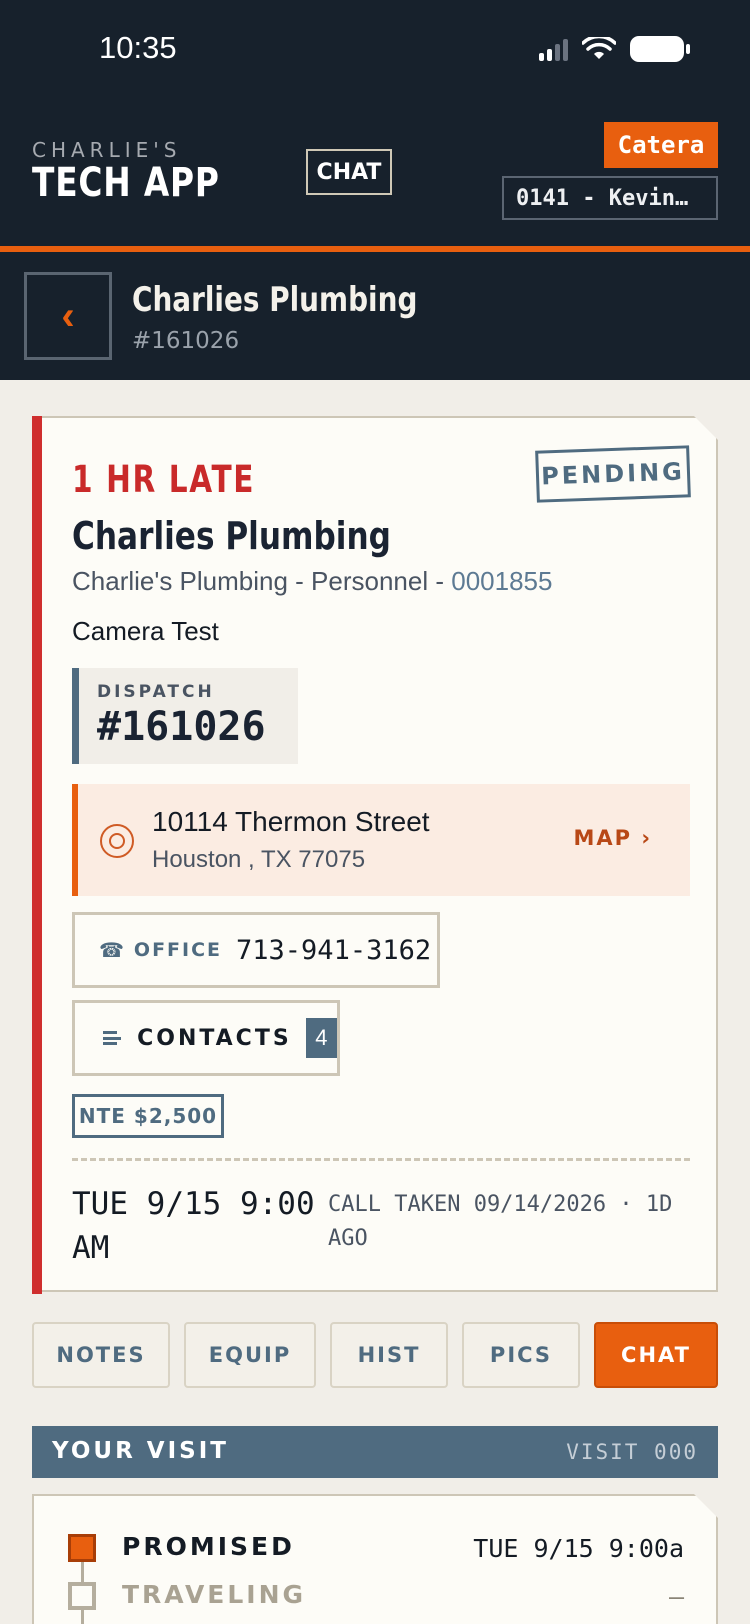  Describe the element at coordinates (193, 1226) in the screenshot. I see `scheduled-time: TUE 9/15 9:00 AM` at that location.